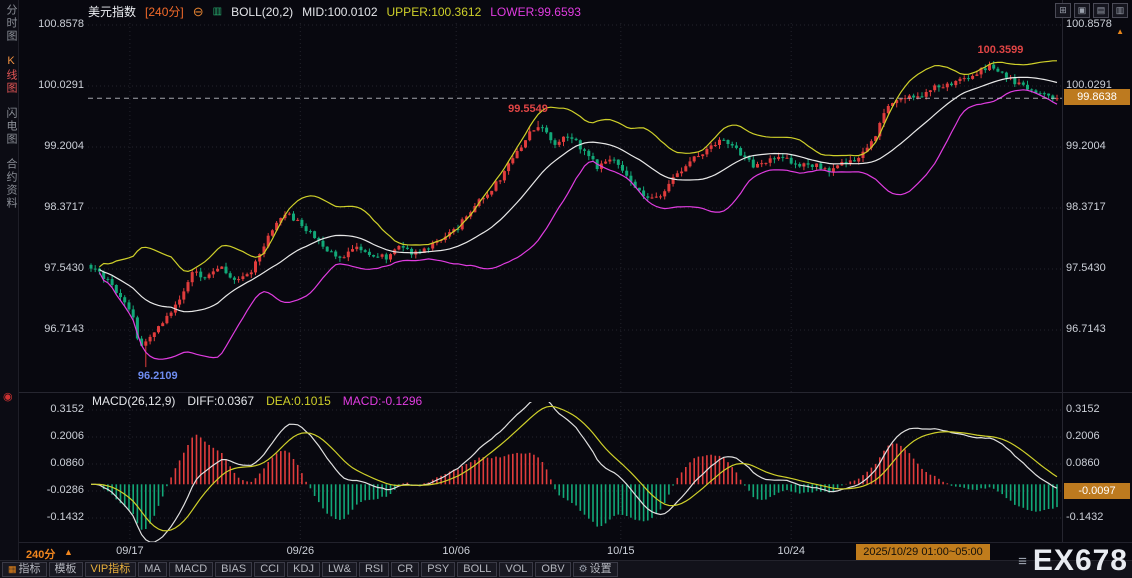  Describe the element at coordinates (535, 11) in the screenshot. I see `boll-lower-value: LOWER:99.6593` at that location.